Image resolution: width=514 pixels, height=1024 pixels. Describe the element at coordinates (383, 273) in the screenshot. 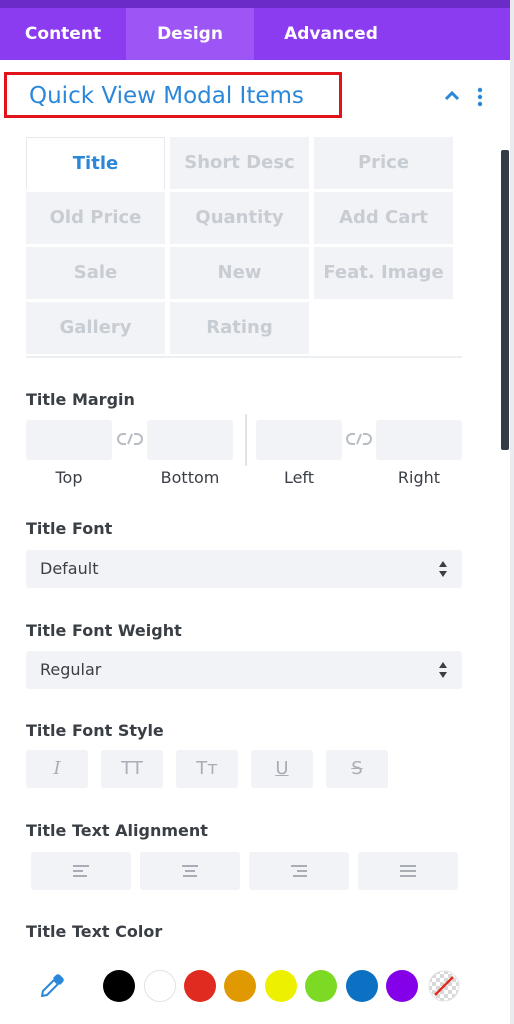

I see `subtab-feat-image: Feat. Image` at that location.